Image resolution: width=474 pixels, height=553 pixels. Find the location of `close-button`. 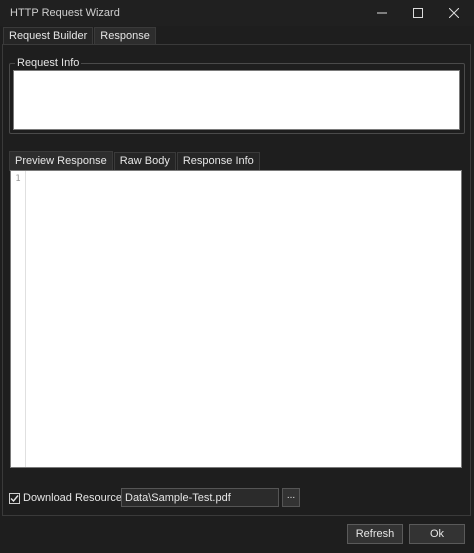

close-button is located at coordinates (454, 13).